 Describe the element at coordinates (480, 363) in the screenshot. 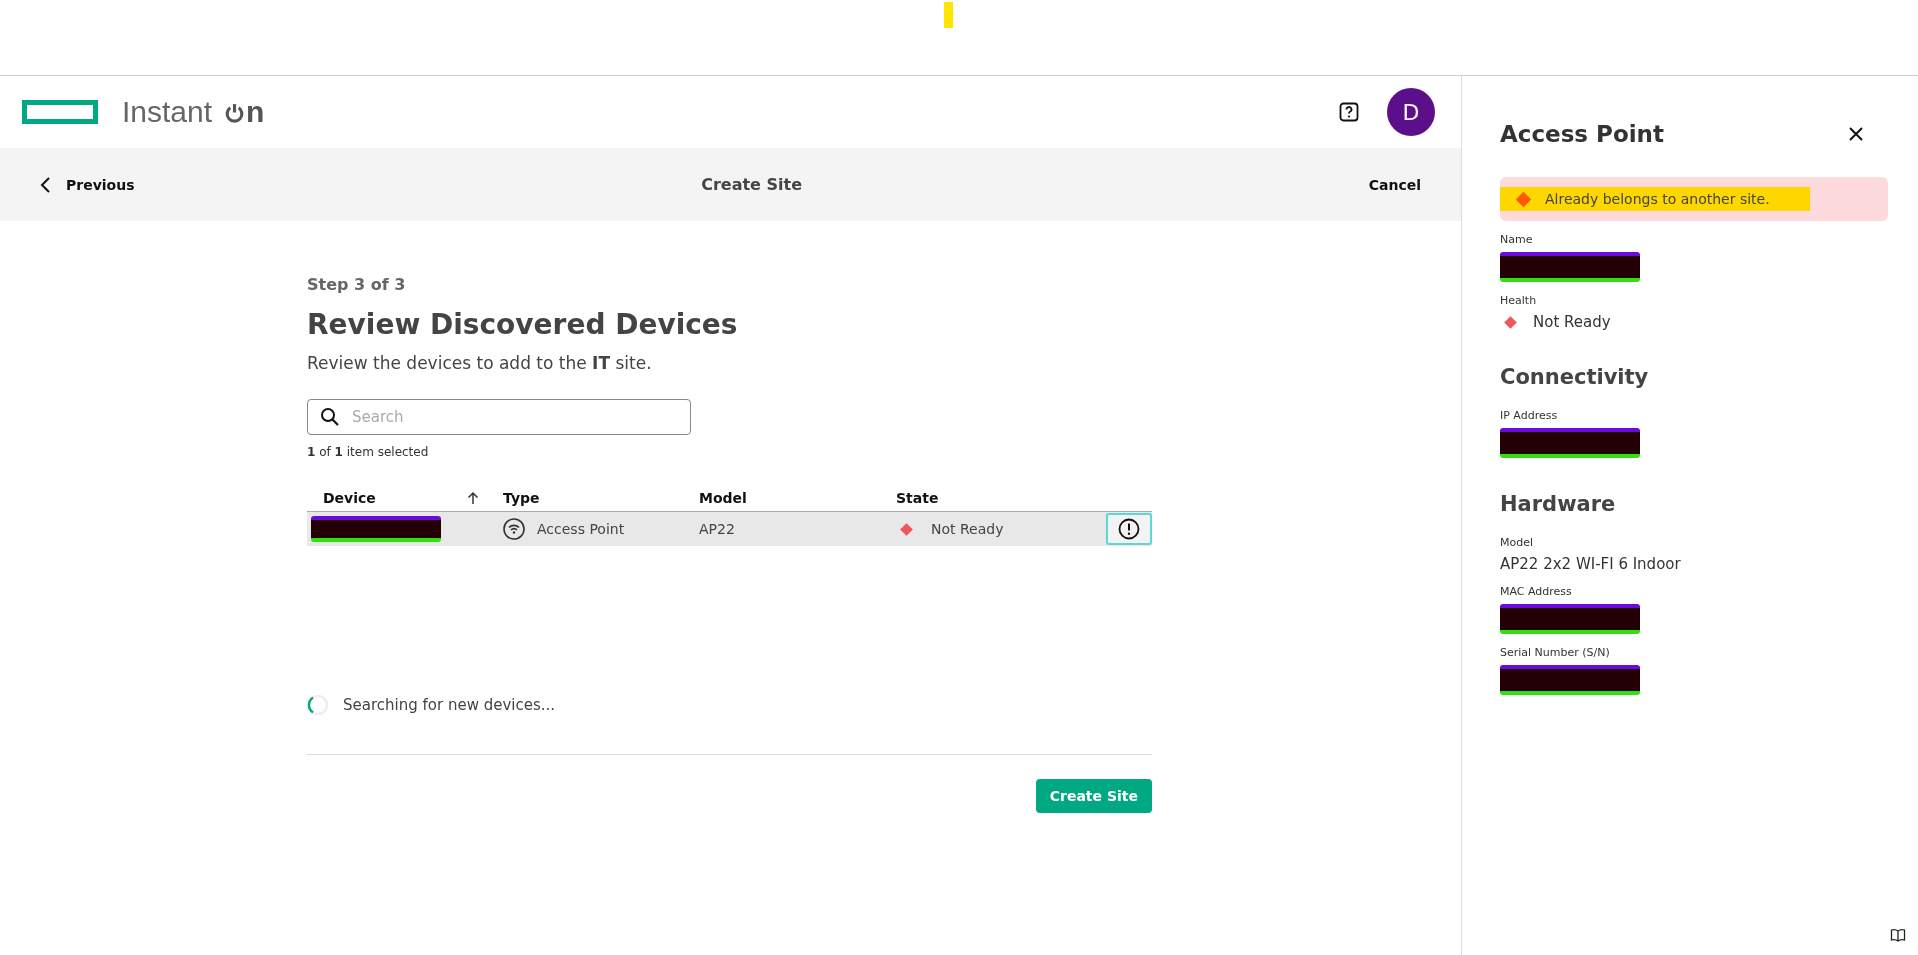

I see `subtitle: Review the devices to add to the IT site.` at that location.